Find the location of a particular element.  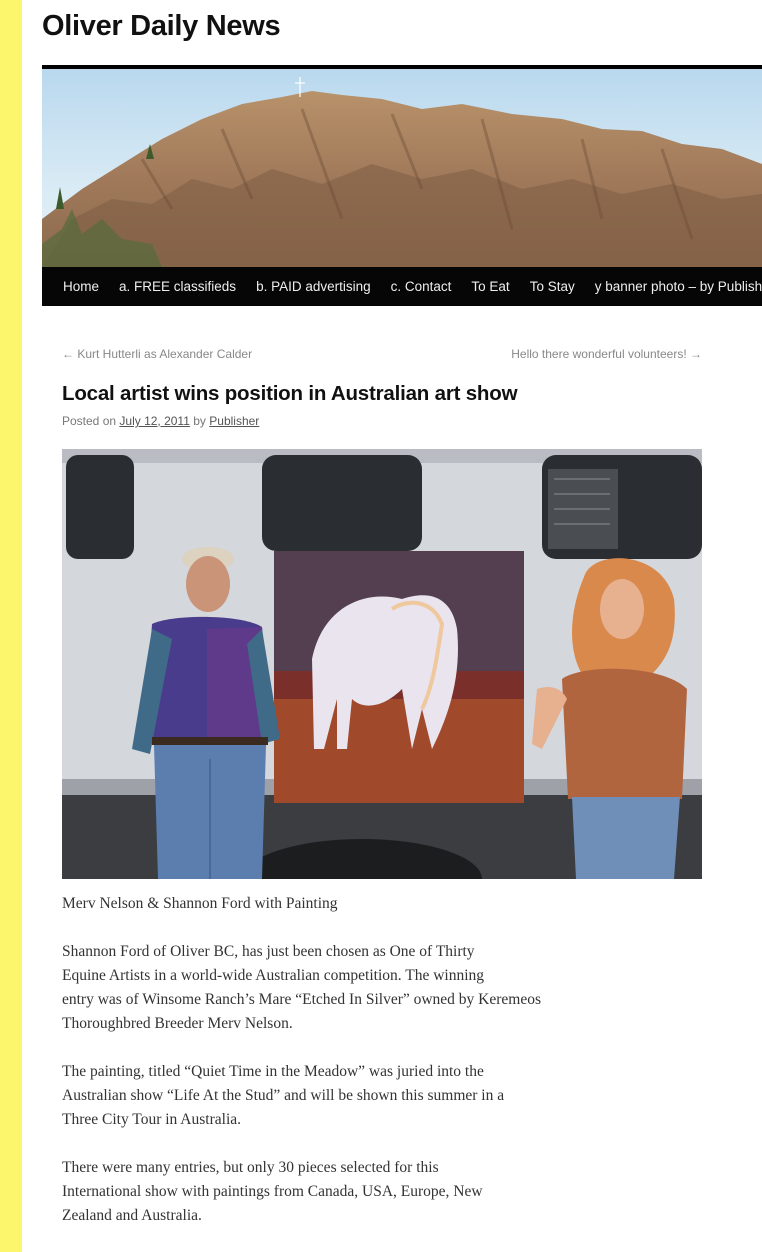

nav-item-banner-photo: y banner photo – by Publisher is located at coordinates (673, 286).